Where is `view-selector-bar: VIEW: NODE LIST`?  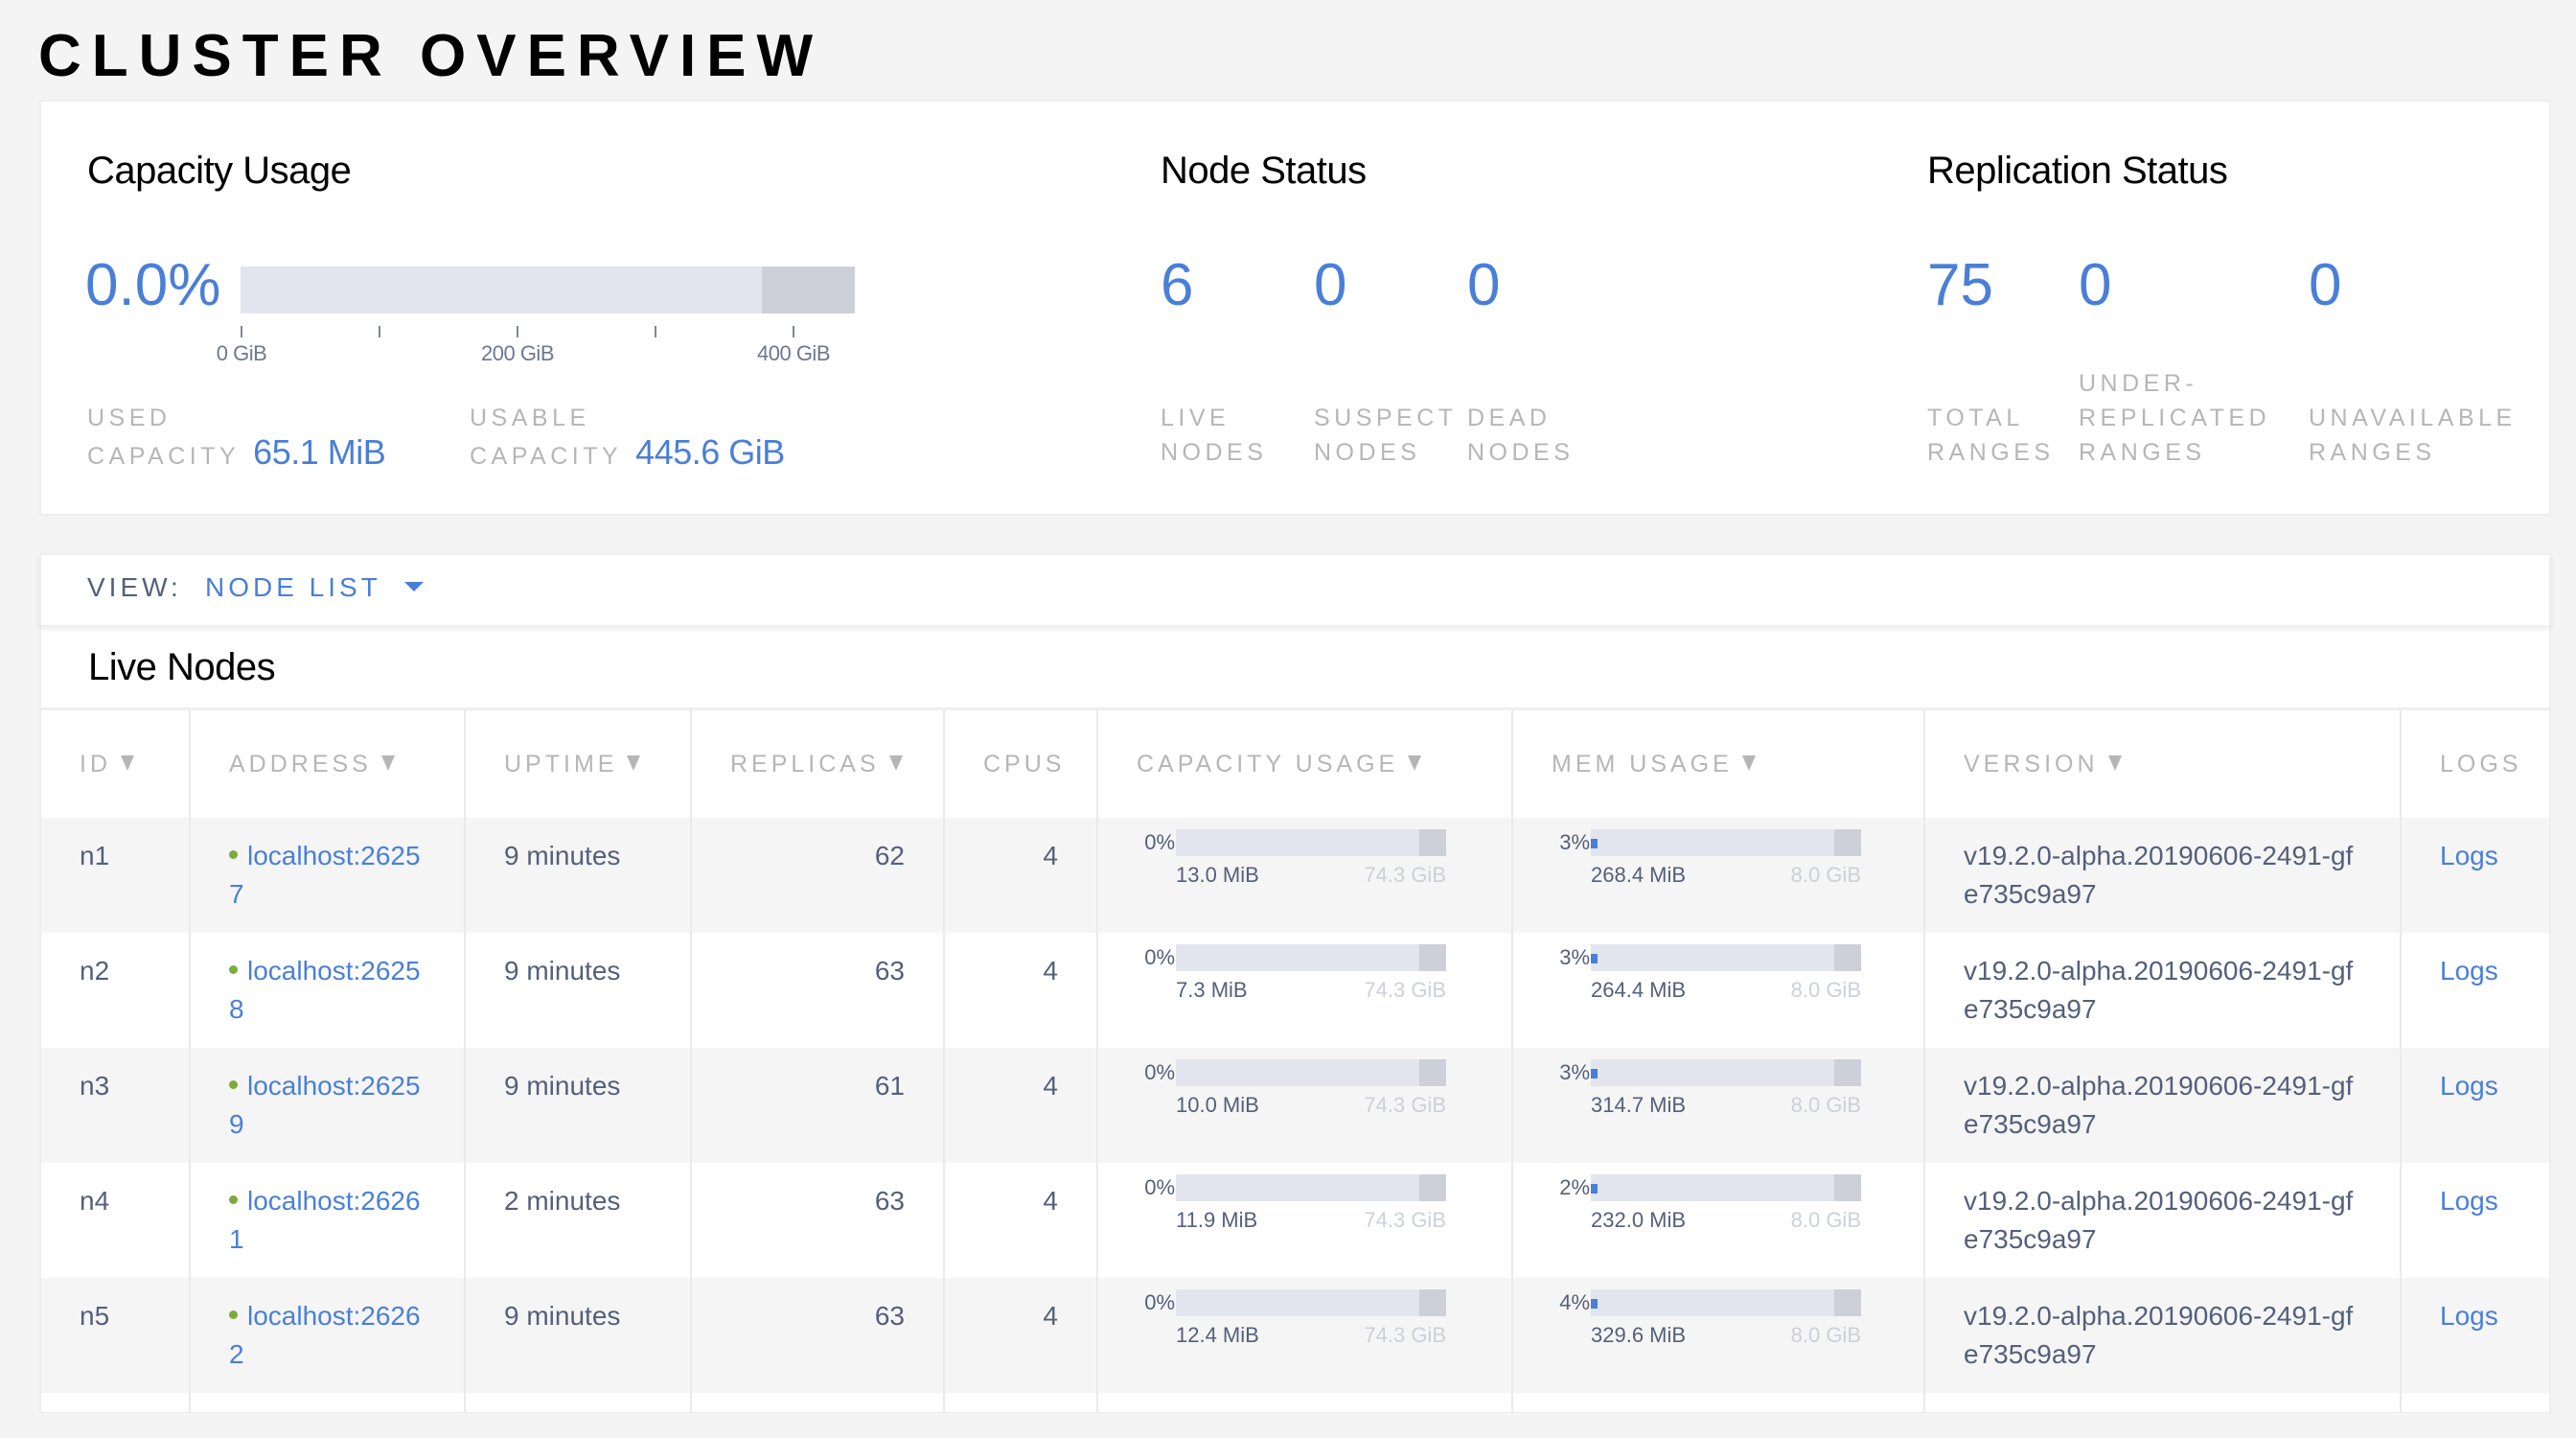
view-selector-bar: VIEW: NODE LIST is located at coordinates (1295, 589).